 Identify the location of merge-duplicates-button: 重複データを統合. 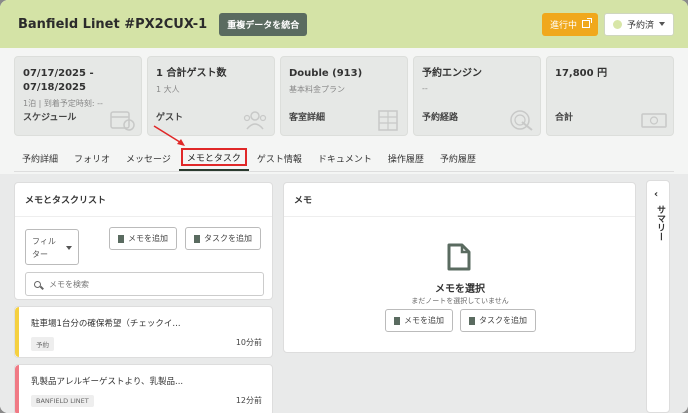
(263, 24).